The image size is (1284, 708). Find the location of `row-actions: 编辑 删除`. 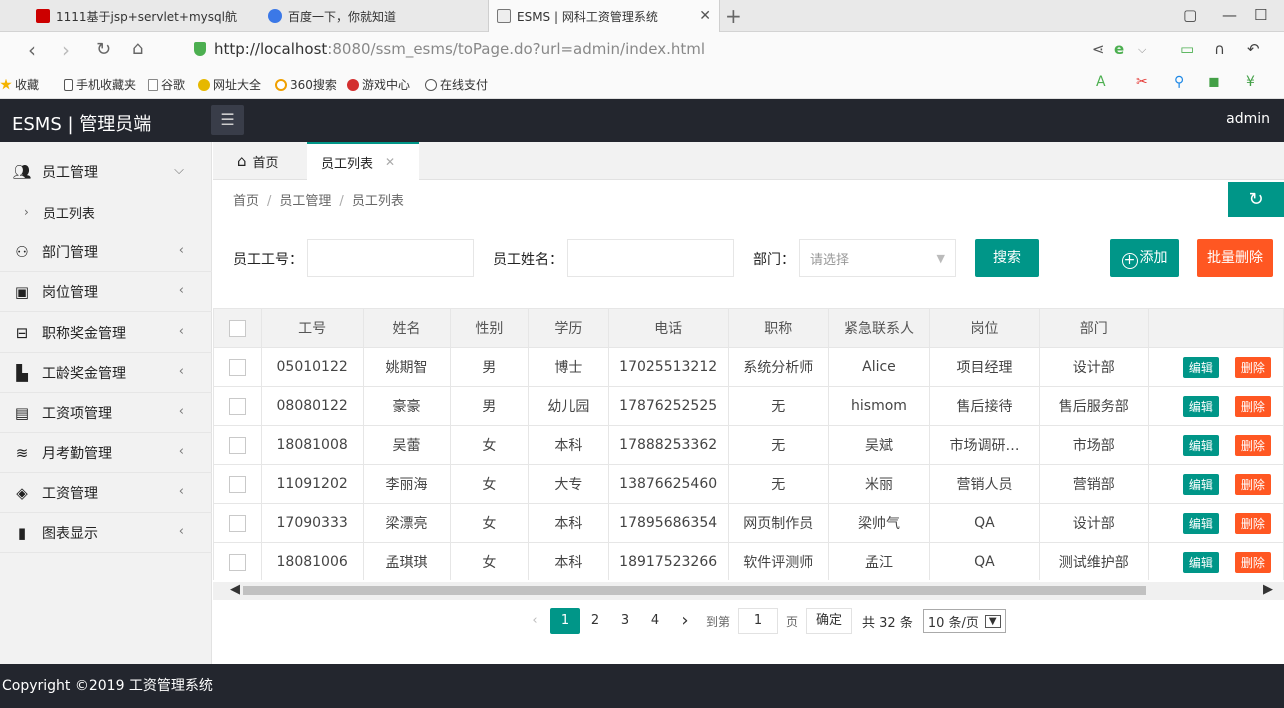

row-actions: 编辑 删除 is located at coordinates (1215, 367).